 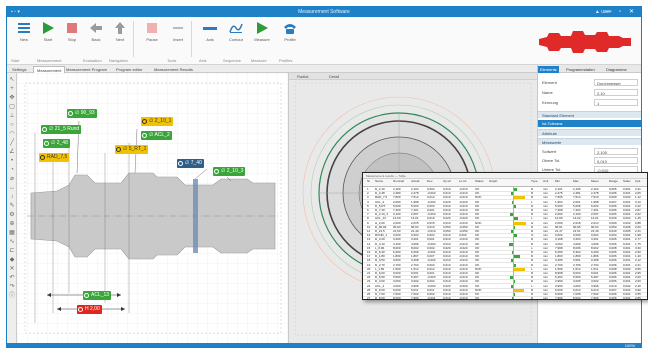 I want to click on property-value: 2,10, so click(x=616, y=92).